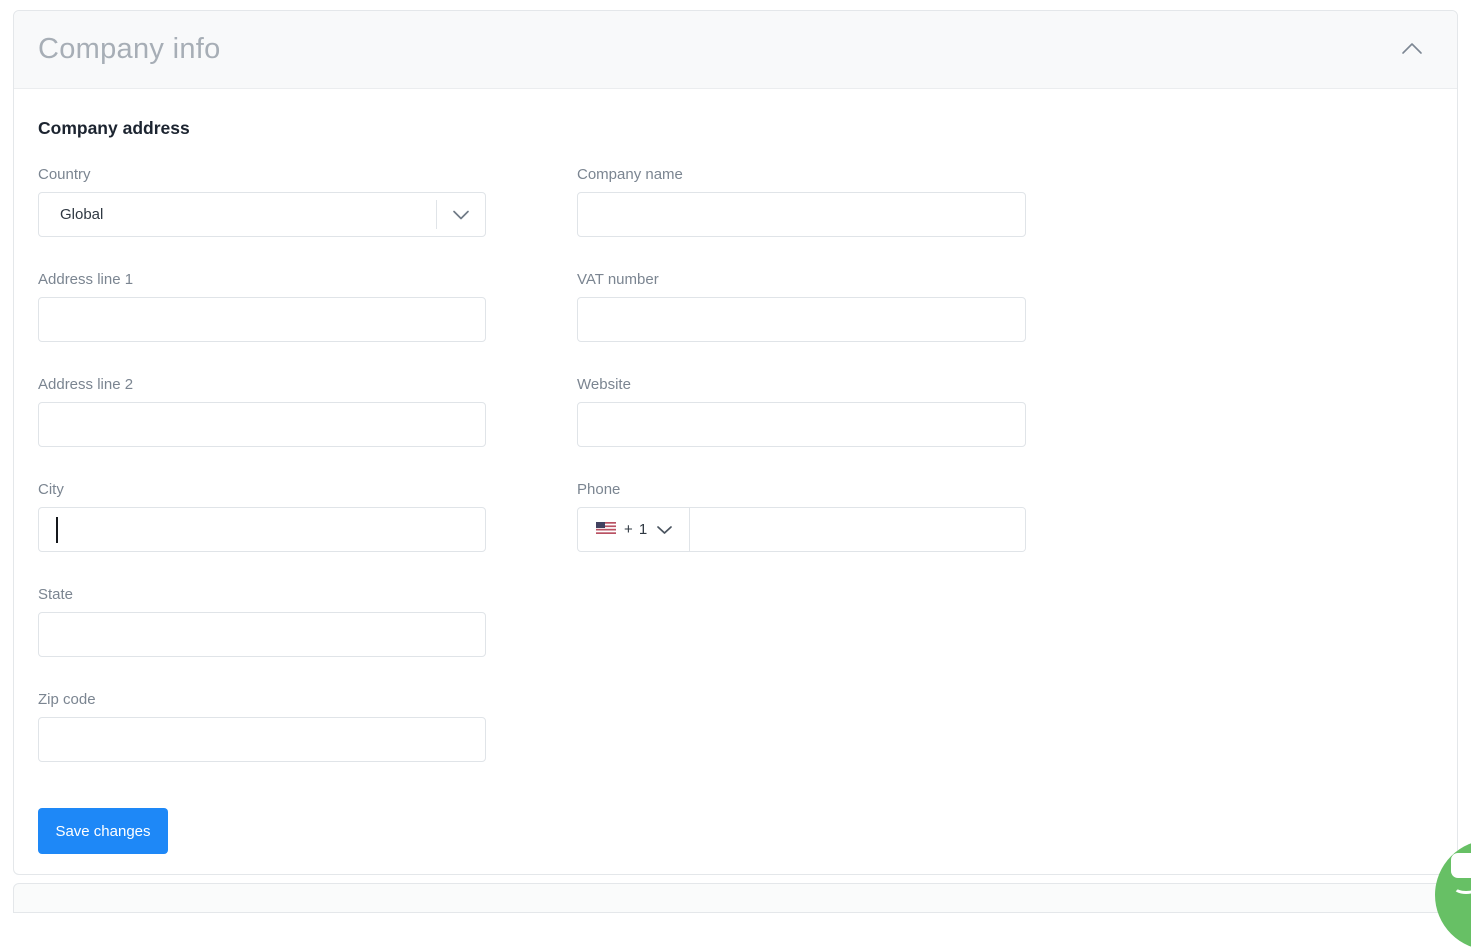 Image resolution: width=1471 pixels, height=950 pixels. Describe the element at coordinates (129, 49) in the screenshot. I see `page-title: Company info` at that location.